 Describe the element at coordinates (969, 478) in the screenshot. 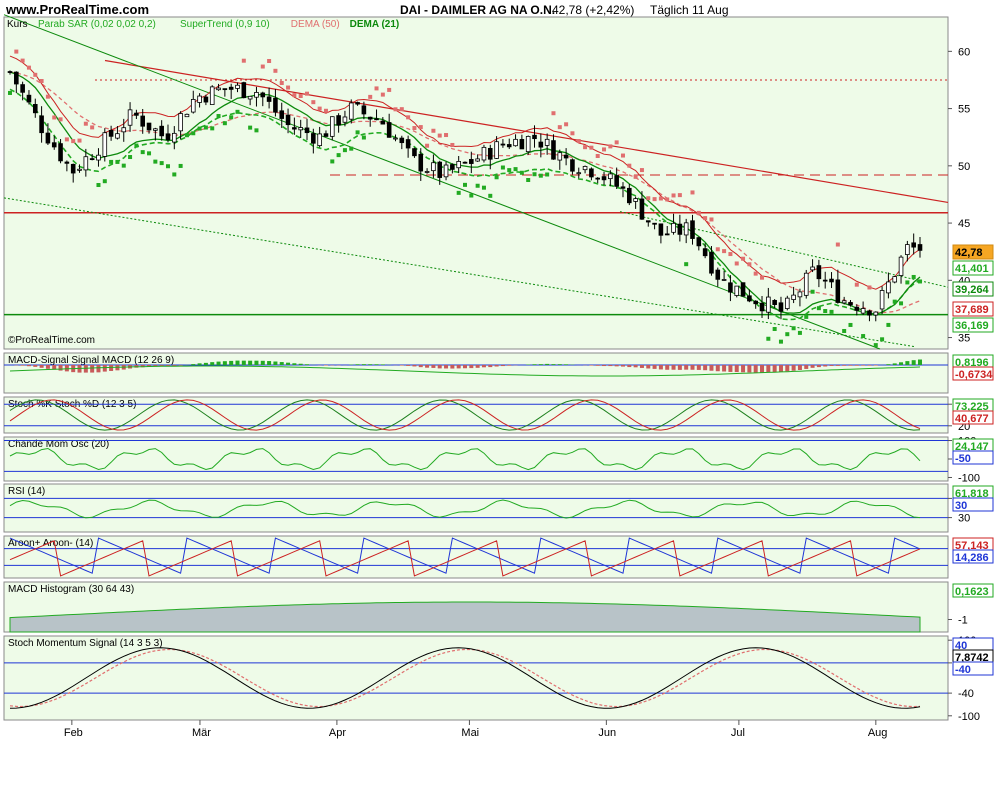

I see `indicator-tick-label: -100` at that location.